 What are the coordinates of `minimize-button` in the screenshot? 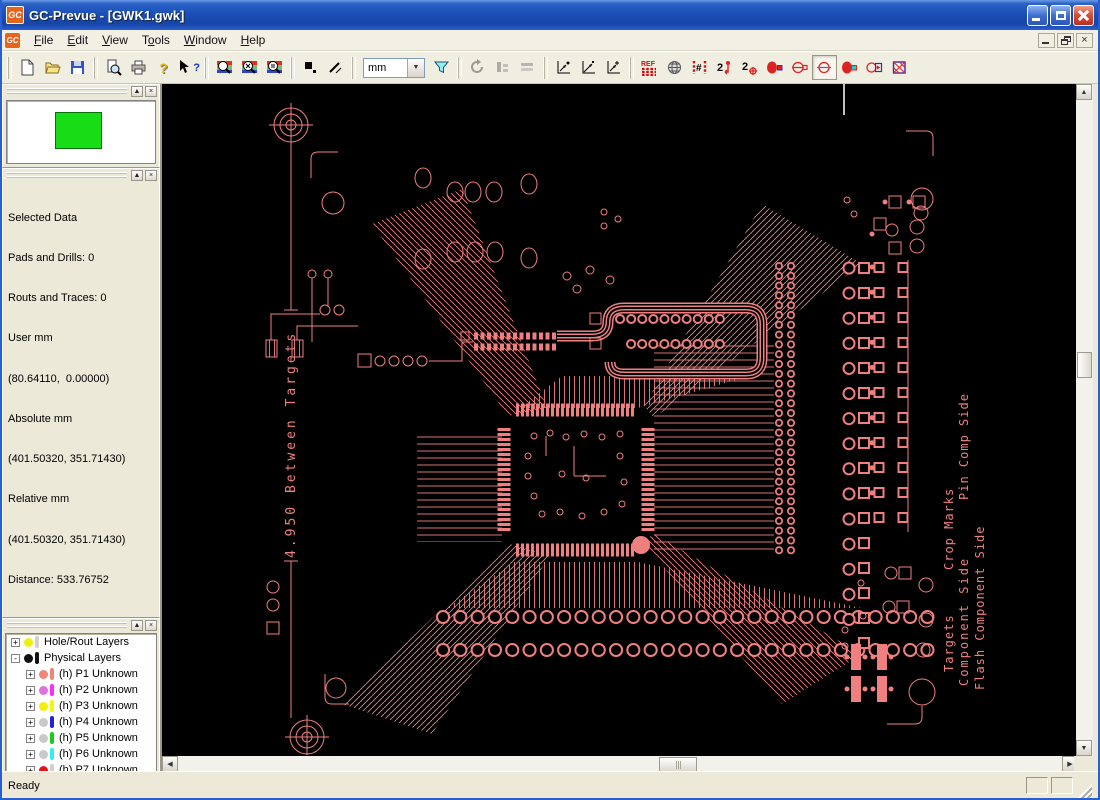 It's located at (1037, 15).